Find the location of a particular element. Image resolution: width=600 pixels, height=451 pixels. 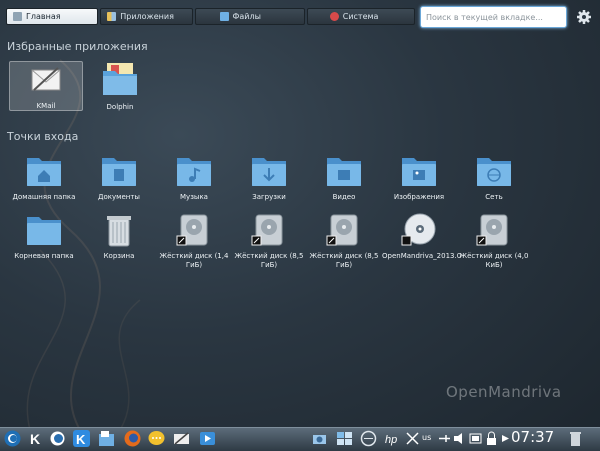

tab-system-label: Система is located at coordinates (360, 16).